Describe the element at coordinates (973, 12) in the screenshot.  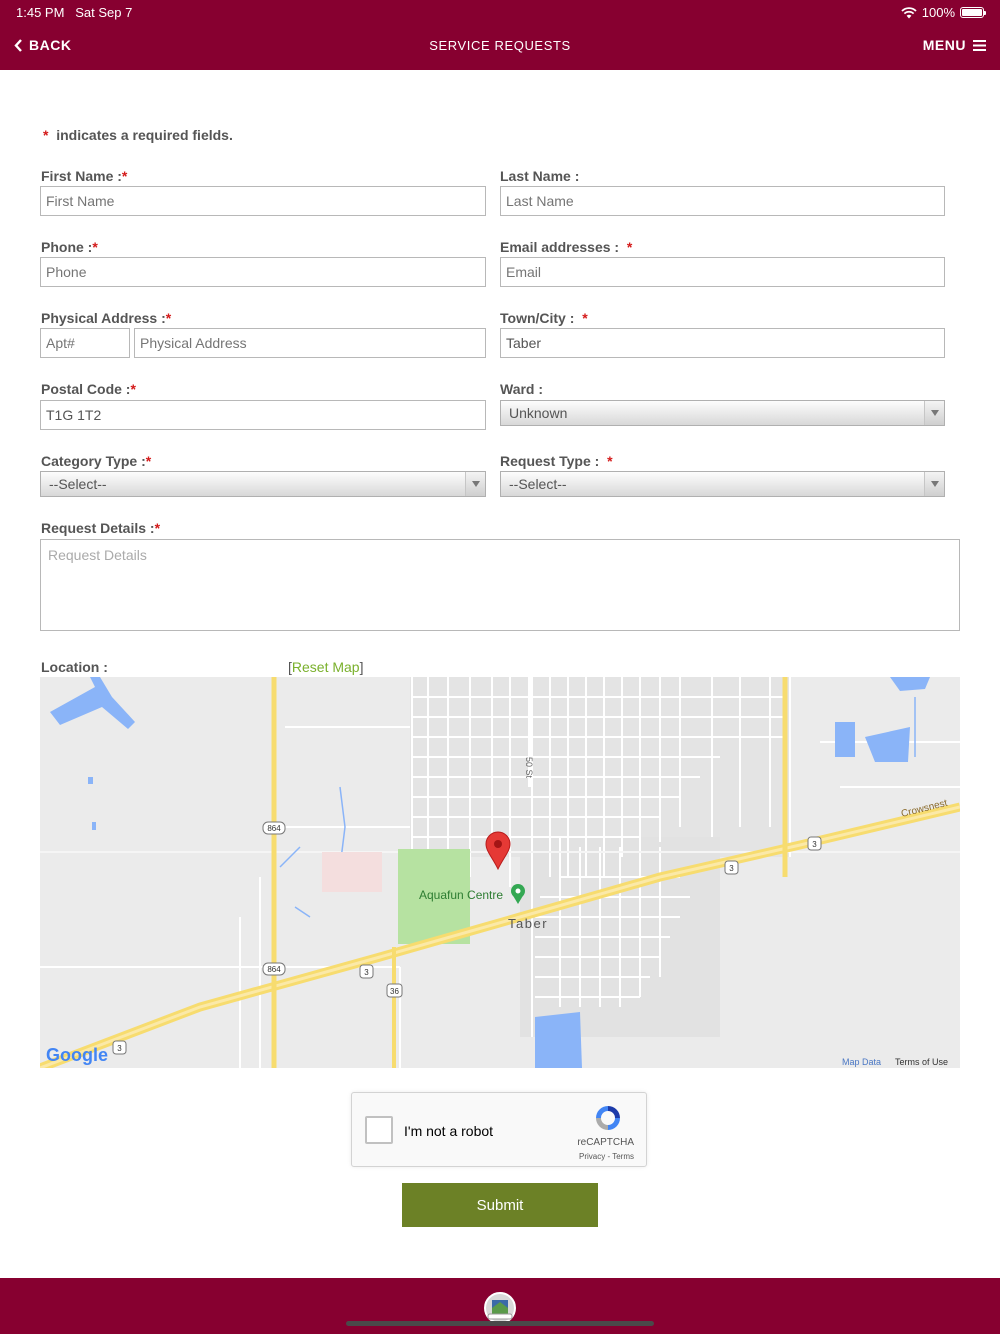
I see `battery-icon` at that location.